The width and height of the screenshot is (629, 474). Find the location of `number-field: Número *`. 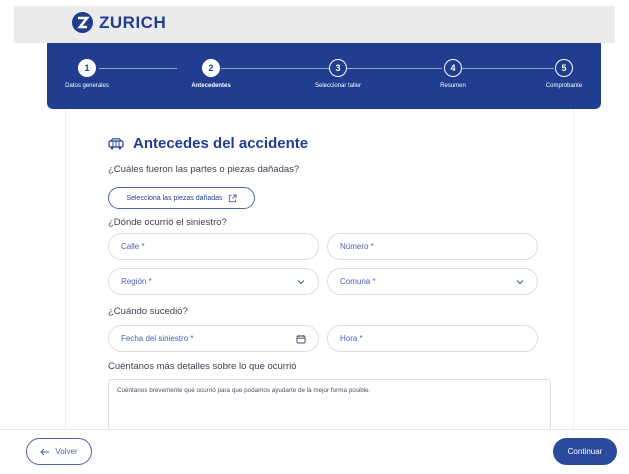

number-field: Número * is located at coordinates (432, 246).